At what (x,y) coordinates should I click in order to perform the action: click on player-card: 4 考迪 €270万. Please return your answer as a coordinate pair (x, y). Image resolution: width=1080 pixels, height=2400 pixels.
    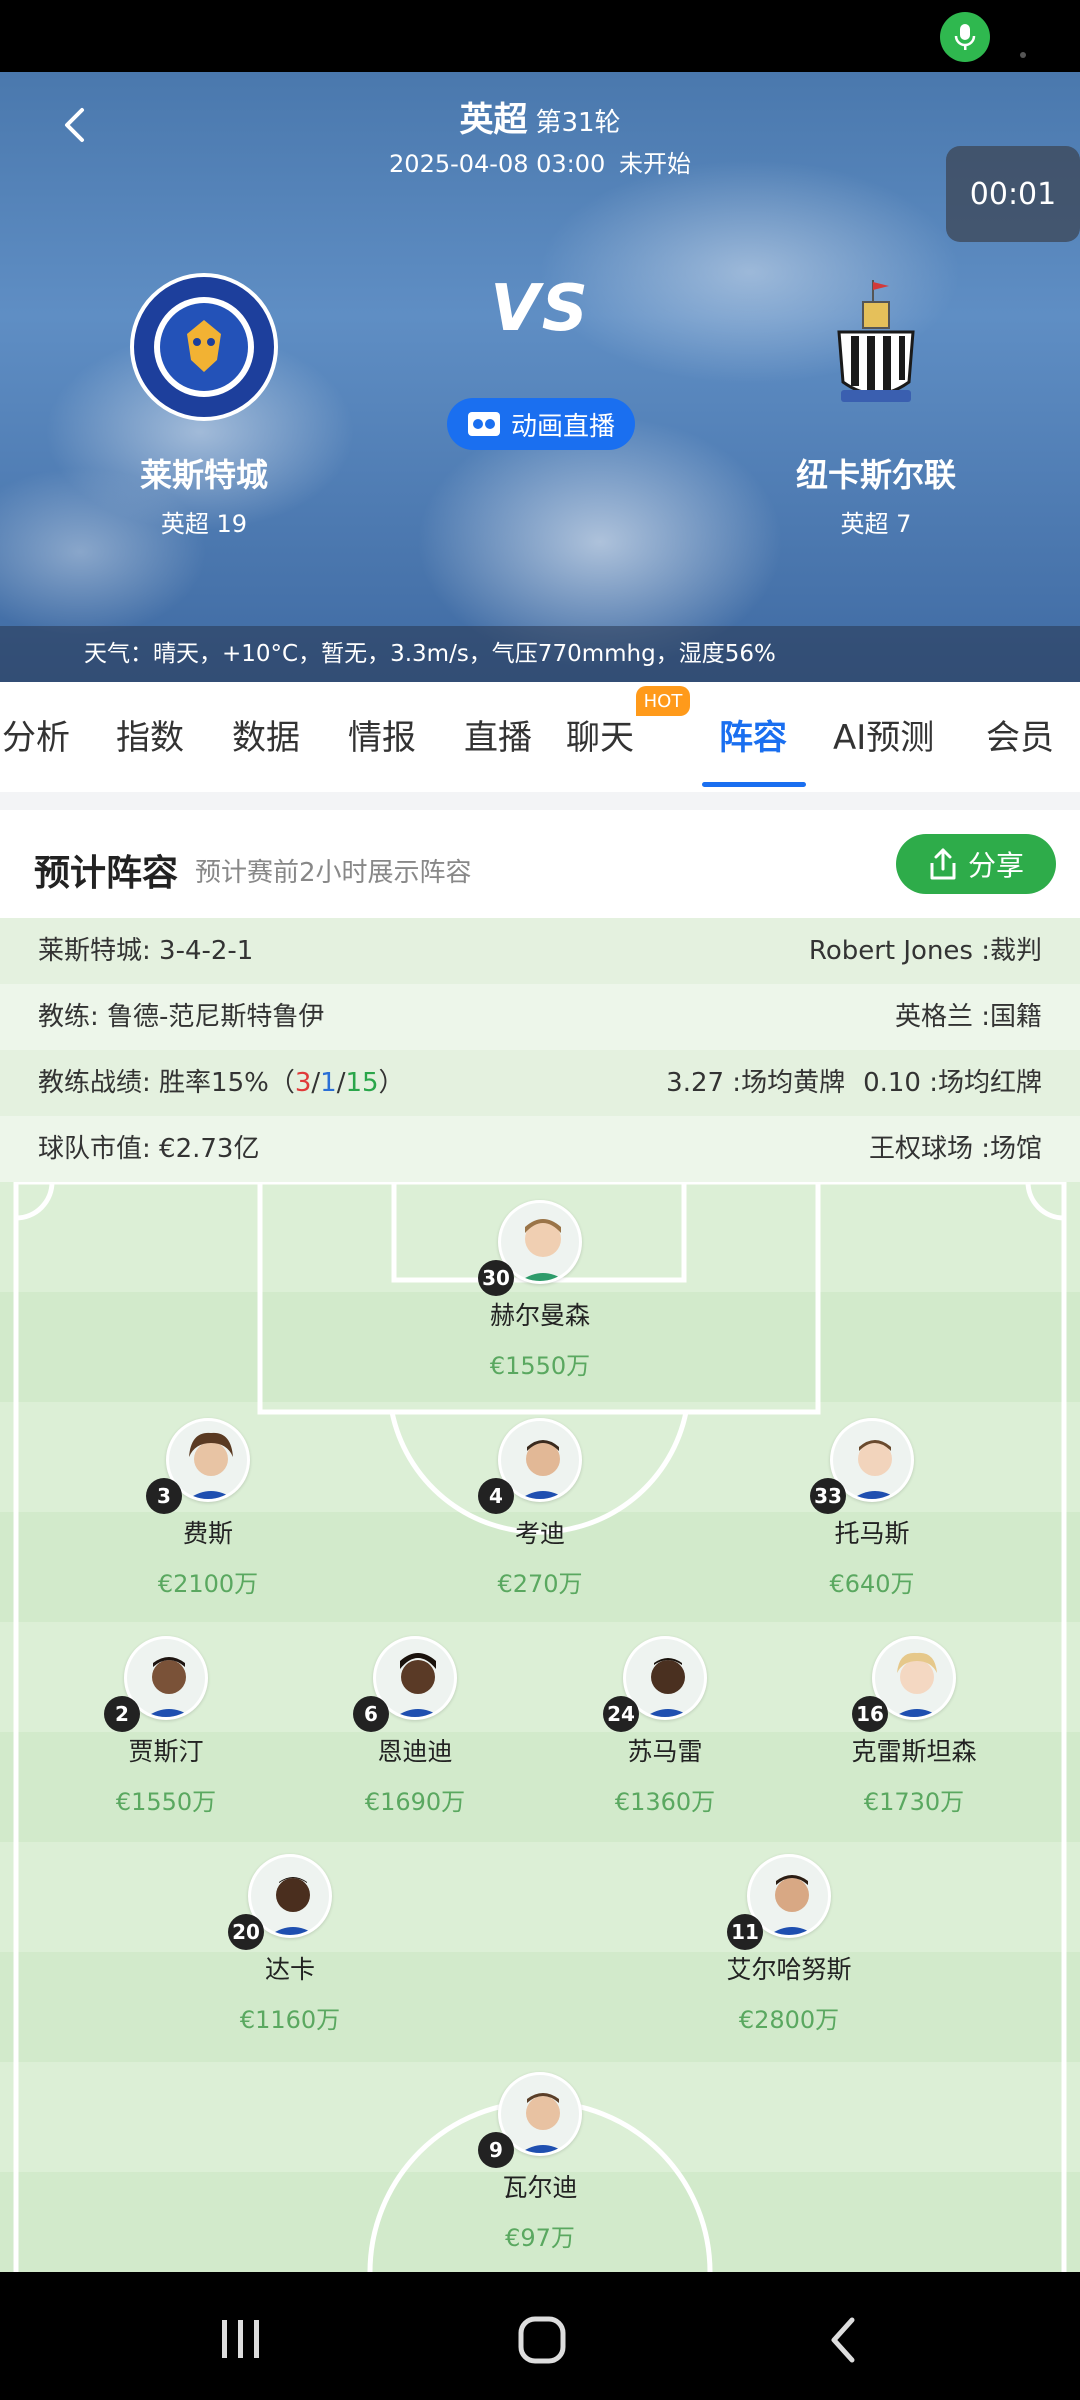
    Looking at the image, I should click on (540, 1508).